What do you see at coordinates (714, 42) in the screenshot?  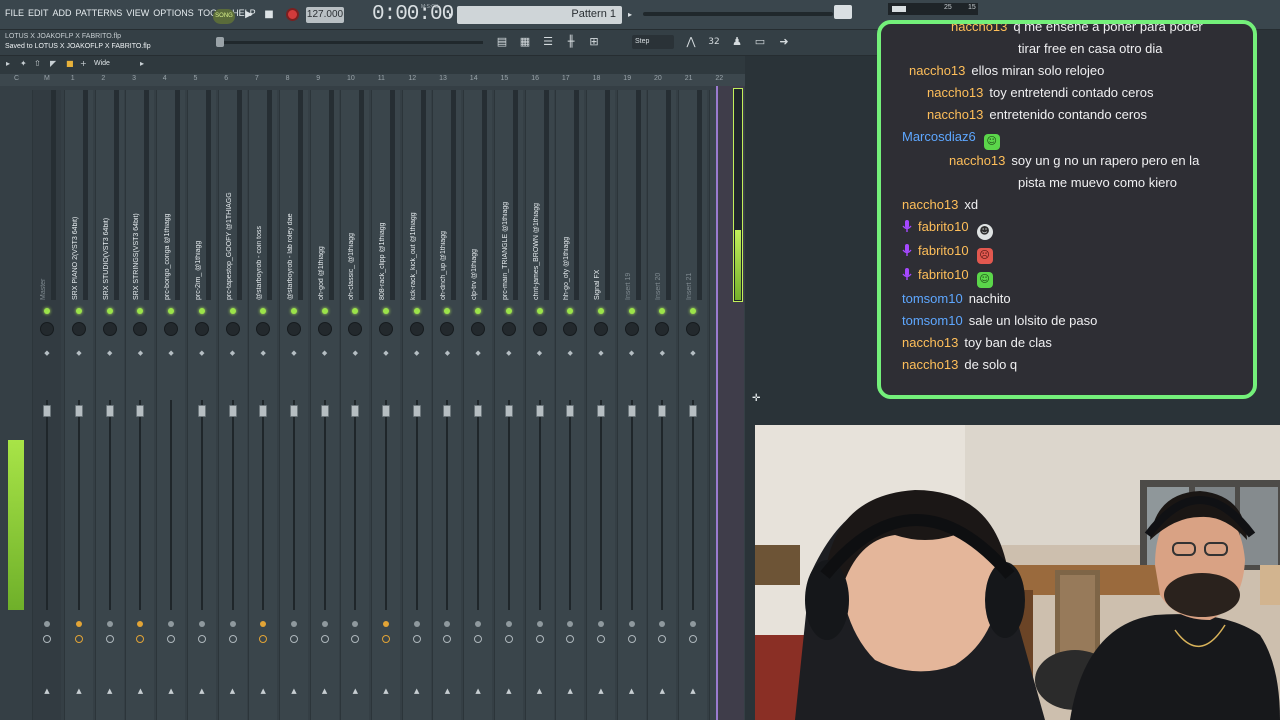 I see `wait-input-icon: 32` at bounding box center [714, 42].